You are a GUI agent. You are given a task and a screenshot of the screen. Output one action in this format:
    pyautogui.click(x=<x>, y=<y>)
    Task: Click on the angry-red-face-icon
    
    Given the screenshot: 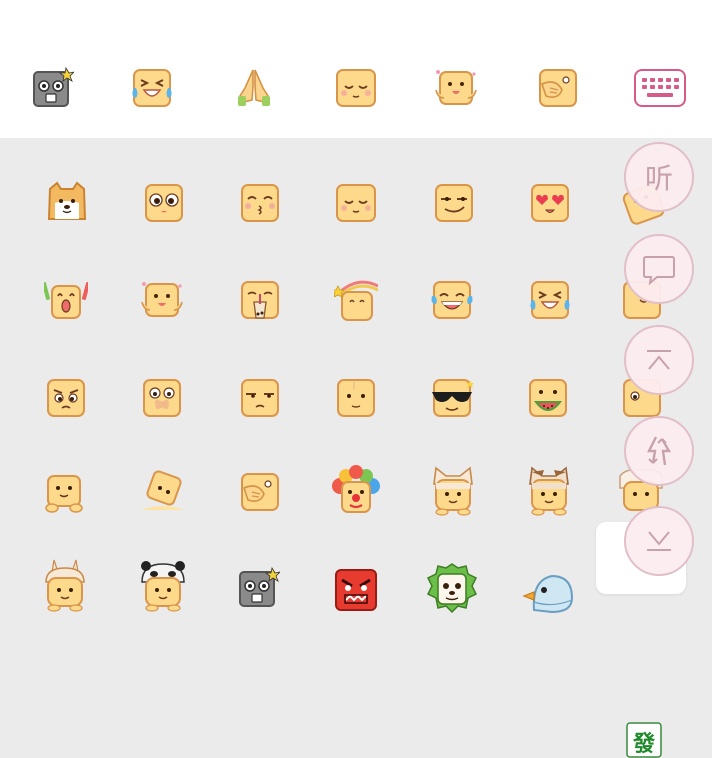 What is the action you would take?
    pyautogui.click(x=356, y=590)
    